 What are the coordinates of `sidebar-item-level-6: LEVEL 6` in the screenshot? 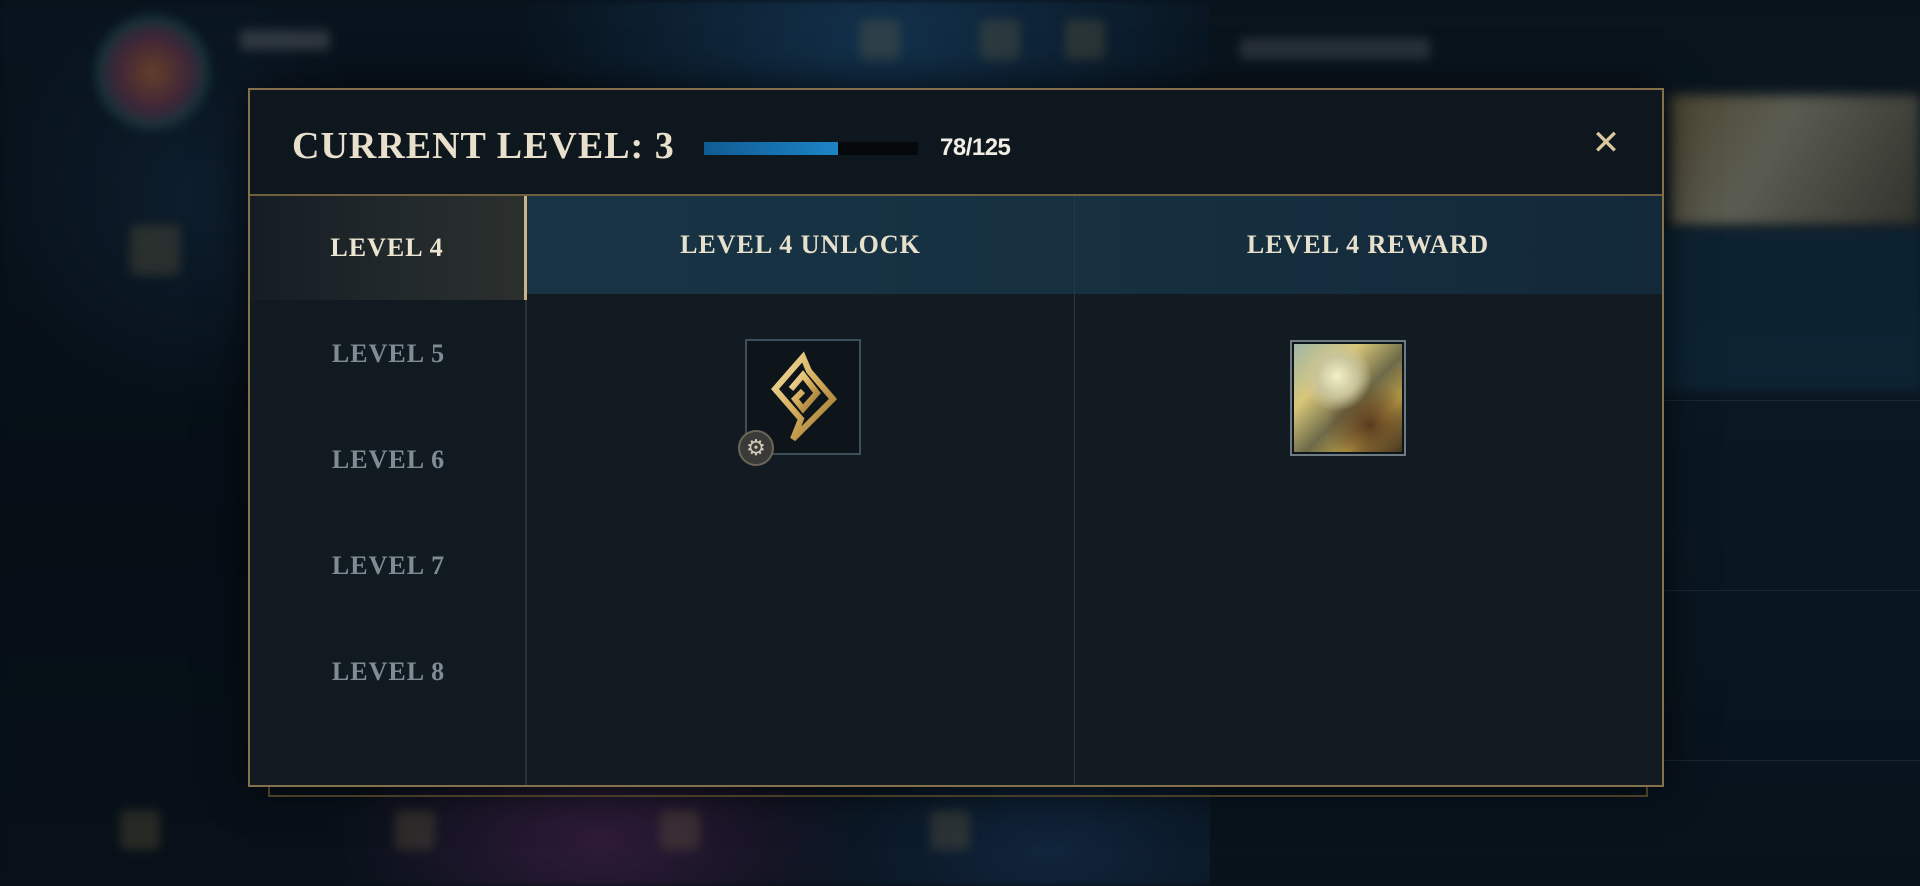 It's located at (388, 460).